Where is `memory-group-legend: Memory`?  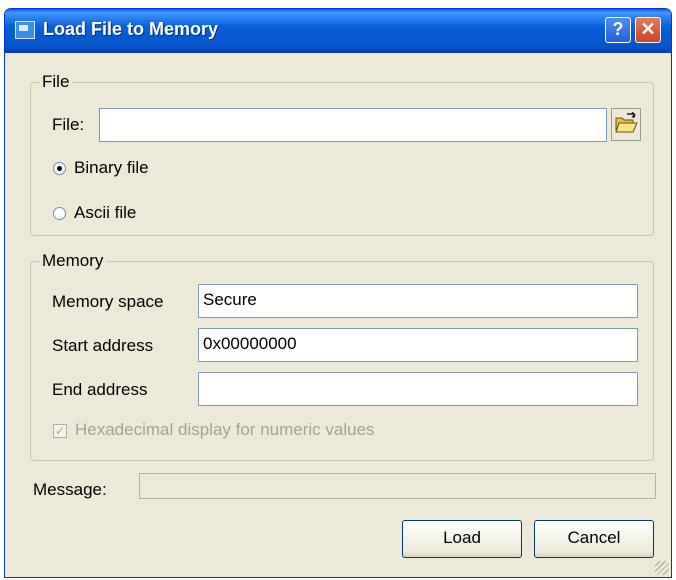 memory-group-legend: Memory is located at coordinates (73, 261).